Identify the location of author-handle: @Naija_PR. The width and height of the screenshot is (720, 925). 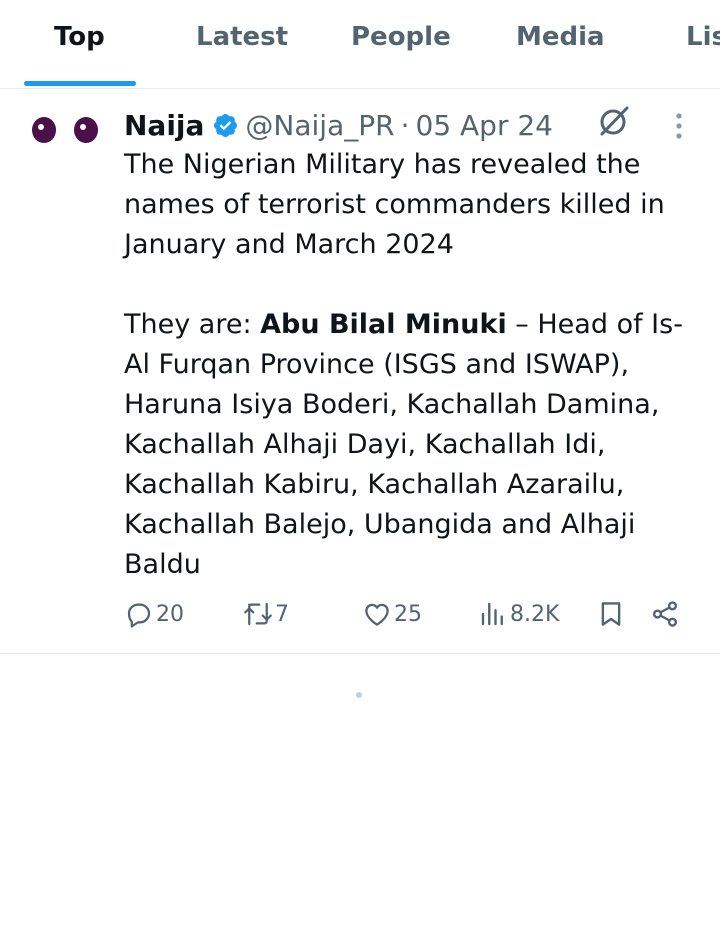
(319, 125).